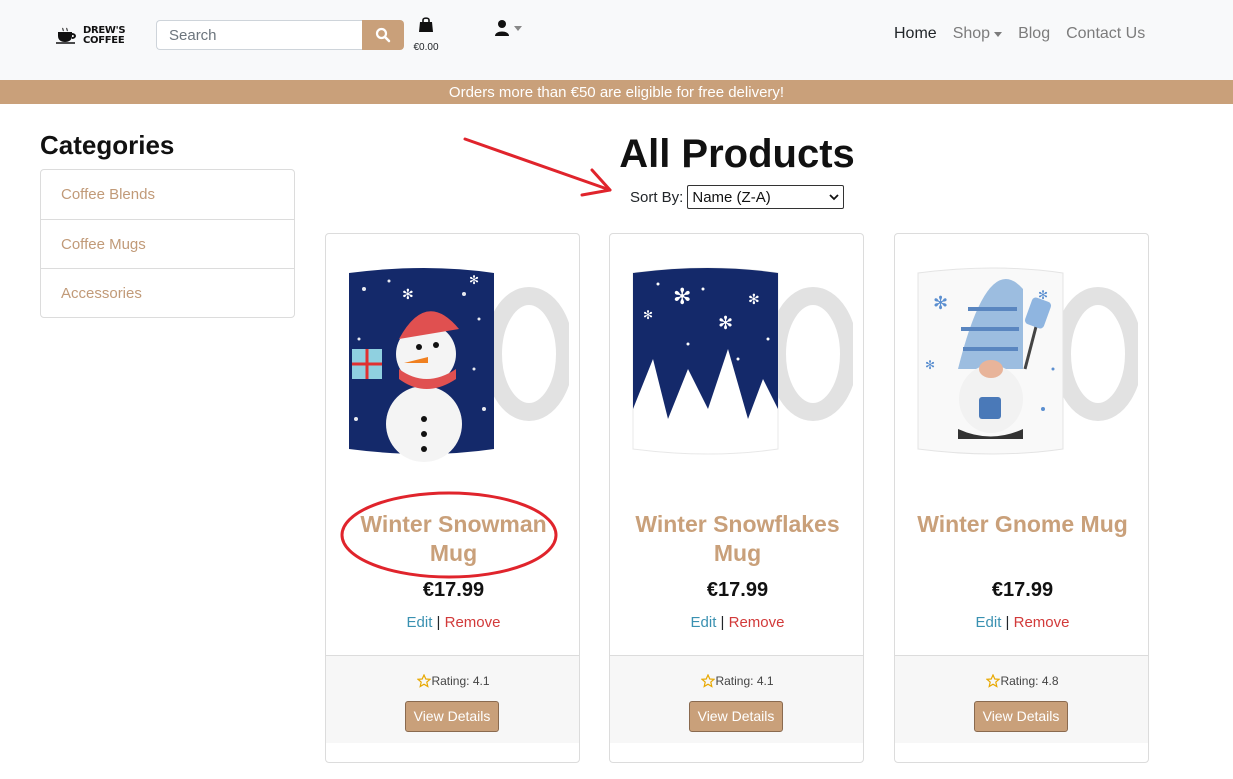 The height and width of the screenshot is (779, 1233). What do you see at coordinates (66, 35) in the screenshot?
I see `coffee-cup-icon` at bounding box center [66, 35].